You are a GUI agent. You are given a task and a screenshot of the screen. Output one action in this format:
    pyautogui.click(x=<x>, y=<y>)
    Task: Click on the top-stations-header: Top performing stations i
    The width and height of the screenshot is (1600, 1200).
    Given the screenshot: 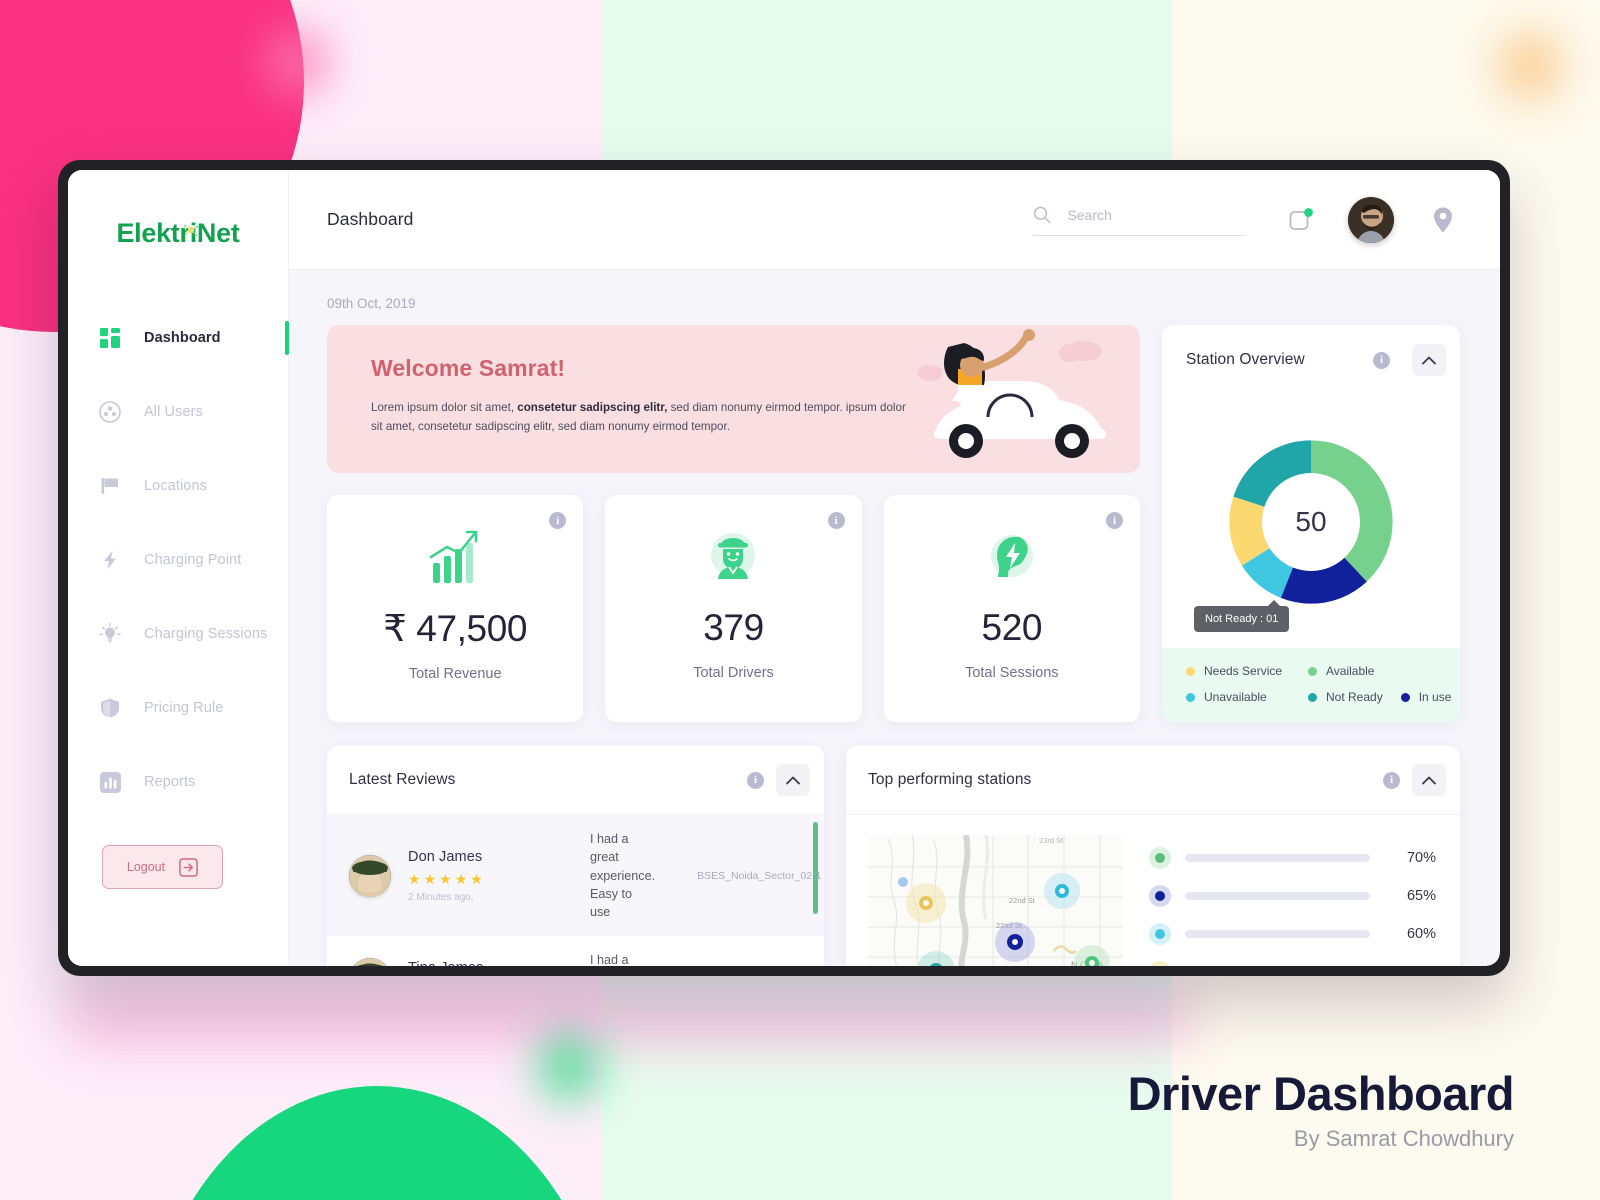 What is the action you would take?
    pyautogui.click(x=1153, y=780)
    